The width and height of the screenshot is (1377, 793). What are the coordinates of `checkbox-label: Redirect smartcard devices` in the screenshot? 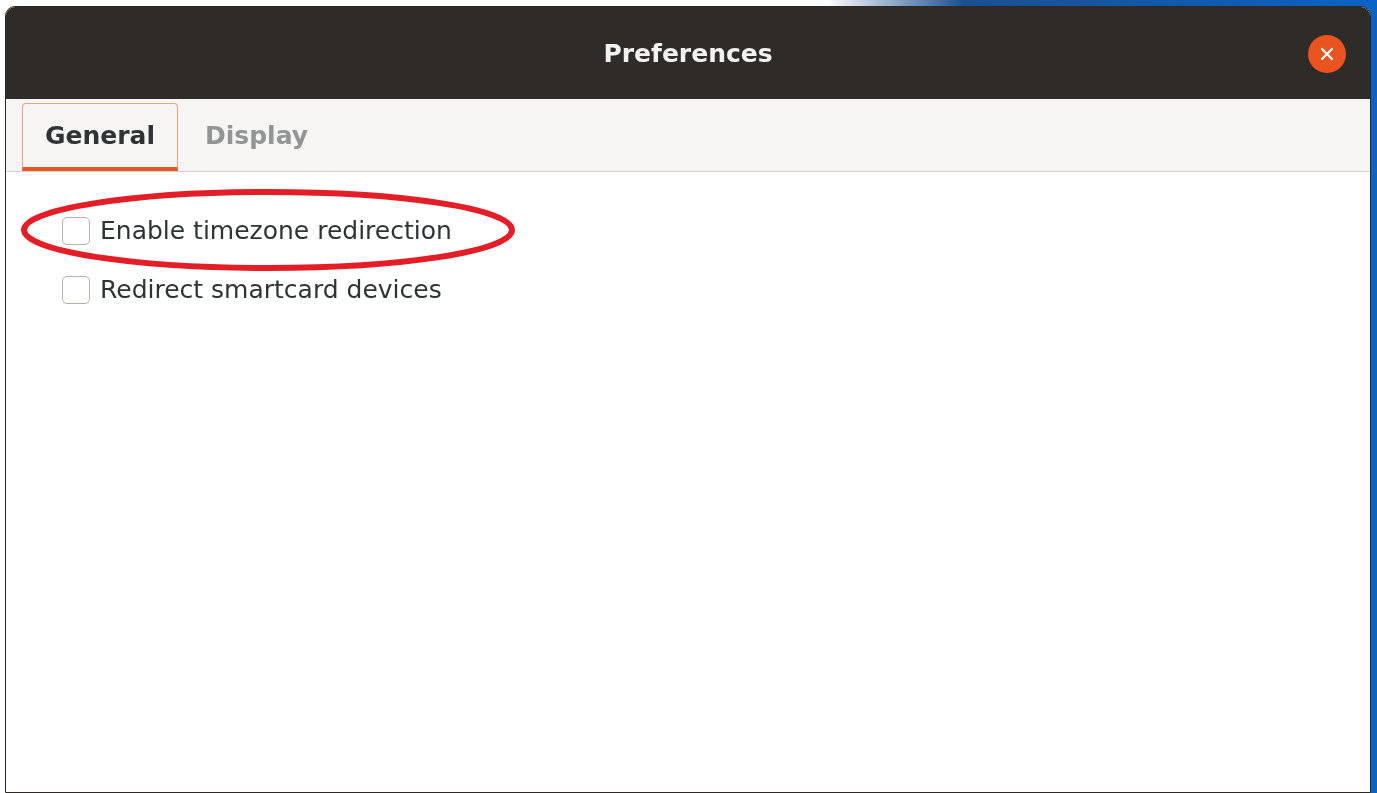 It's located at (271, 289).